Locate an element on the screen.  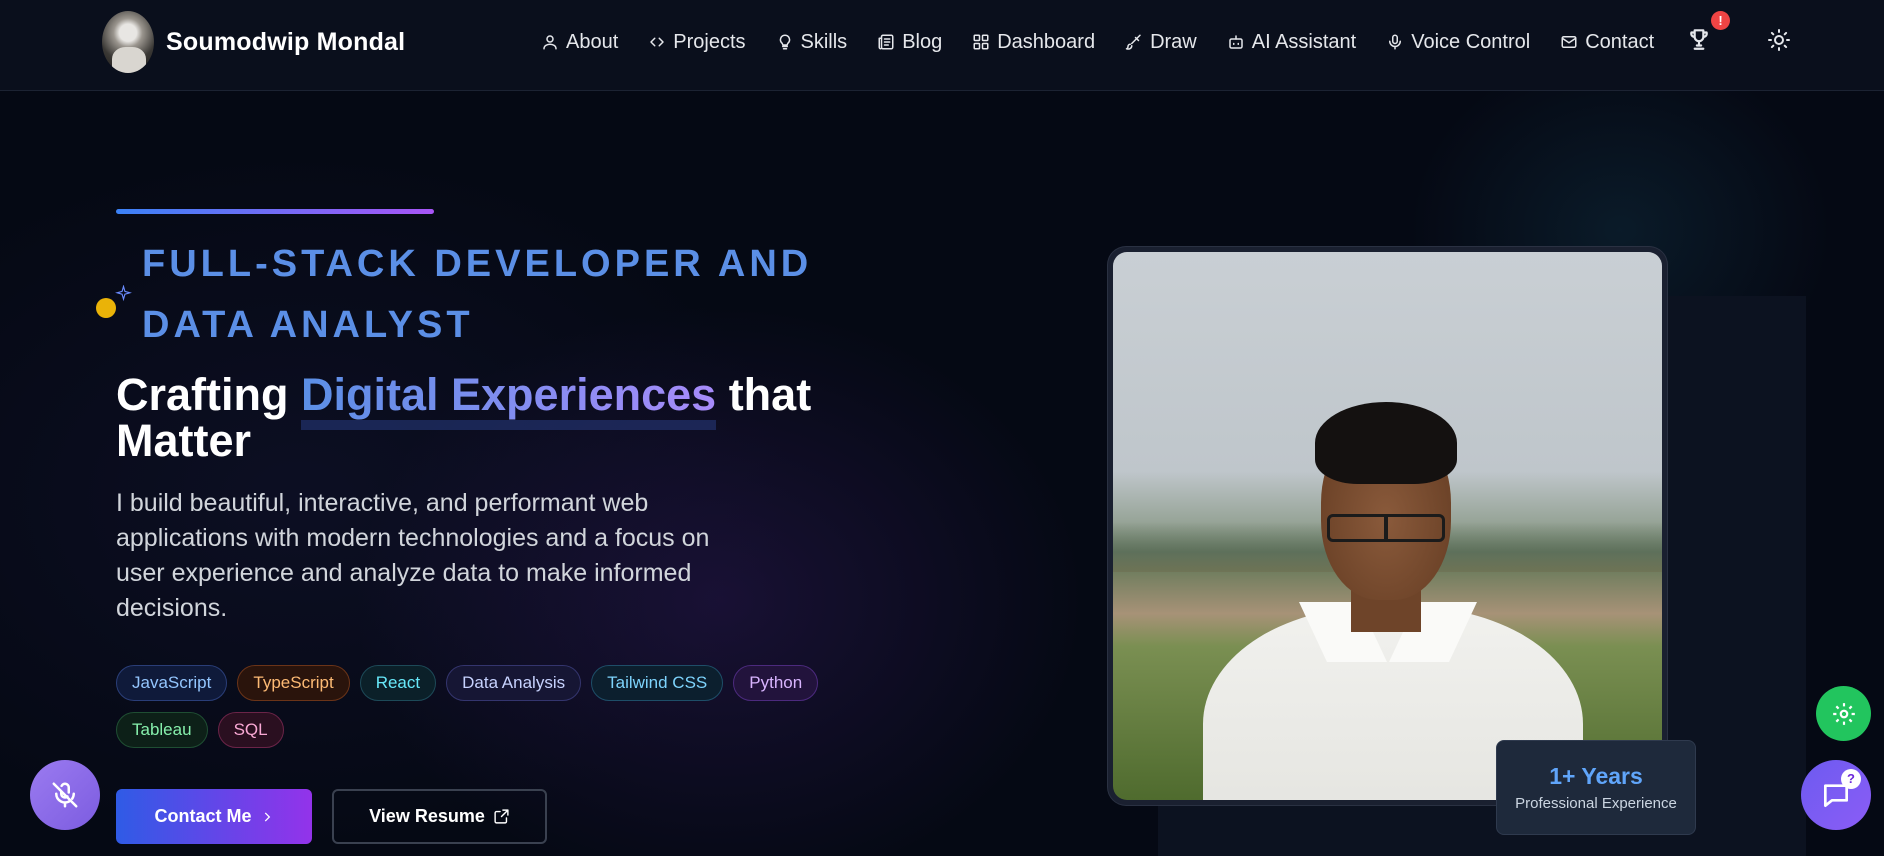
skill-tag: Tableau is located at coordinates (162, 730).